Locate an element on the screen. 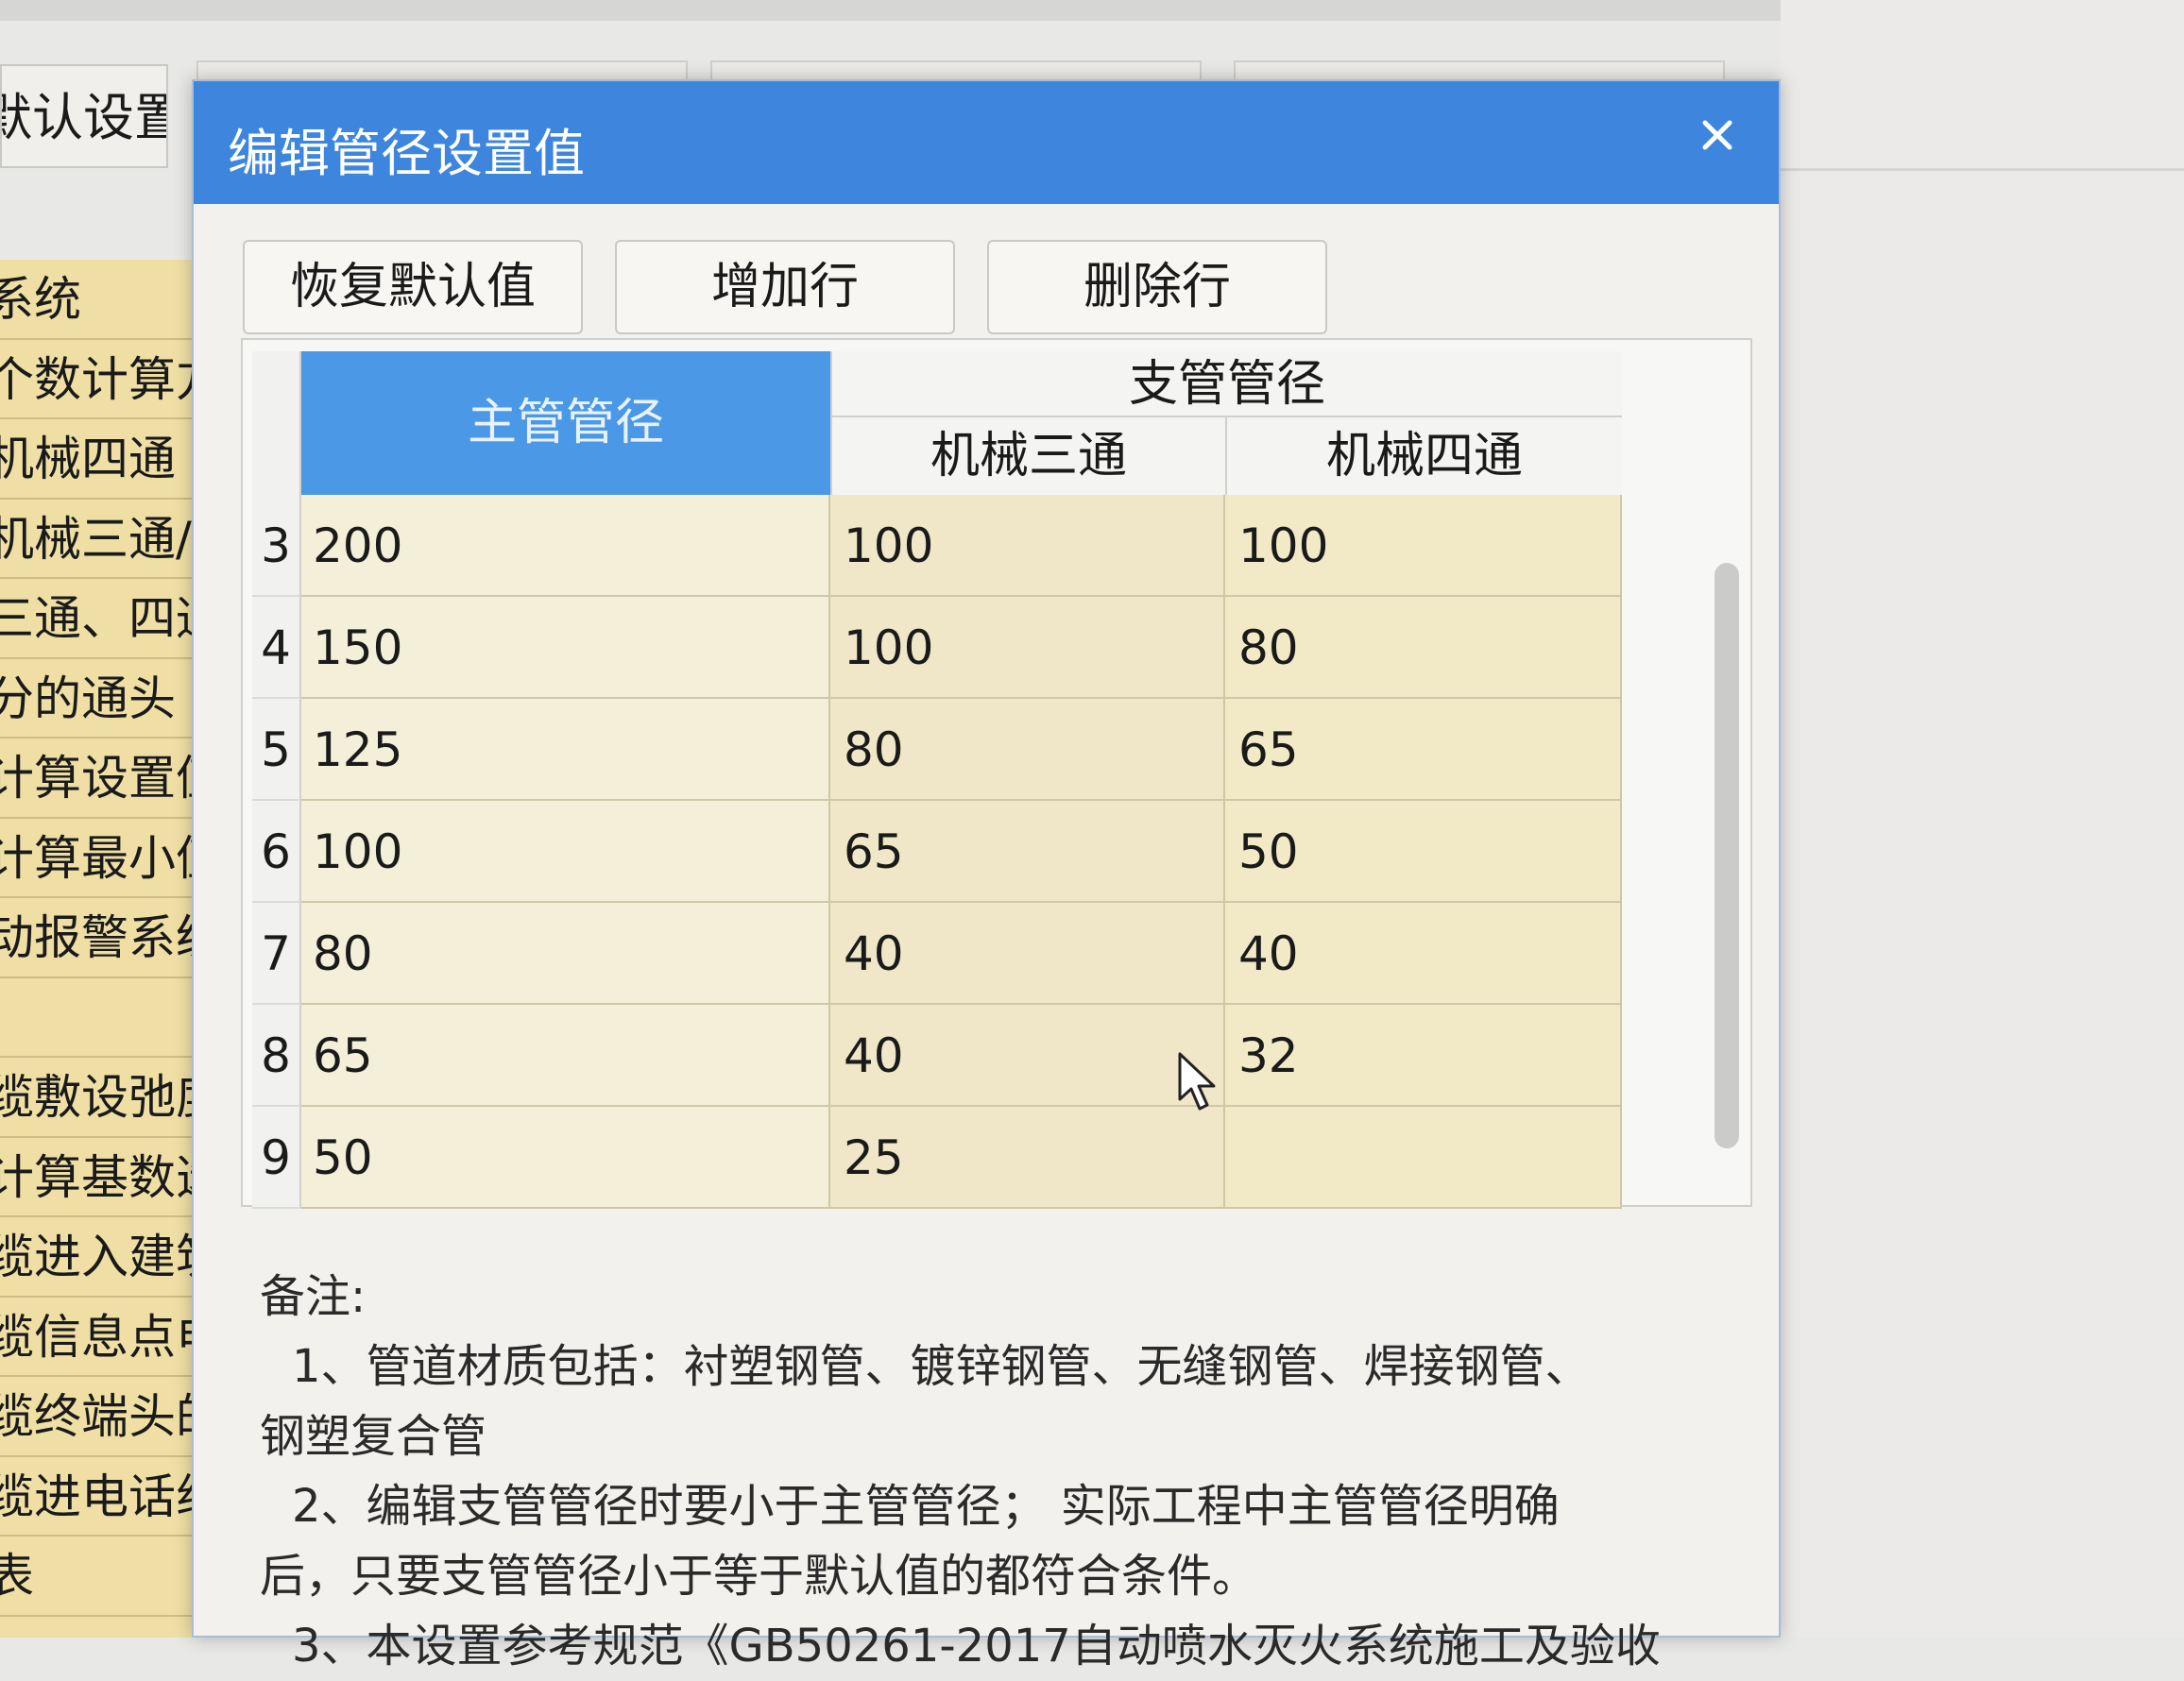 This screenshot has height=1681, width=2184. main-pipe-header: 主管管径 is located at coordinates (565, 423).